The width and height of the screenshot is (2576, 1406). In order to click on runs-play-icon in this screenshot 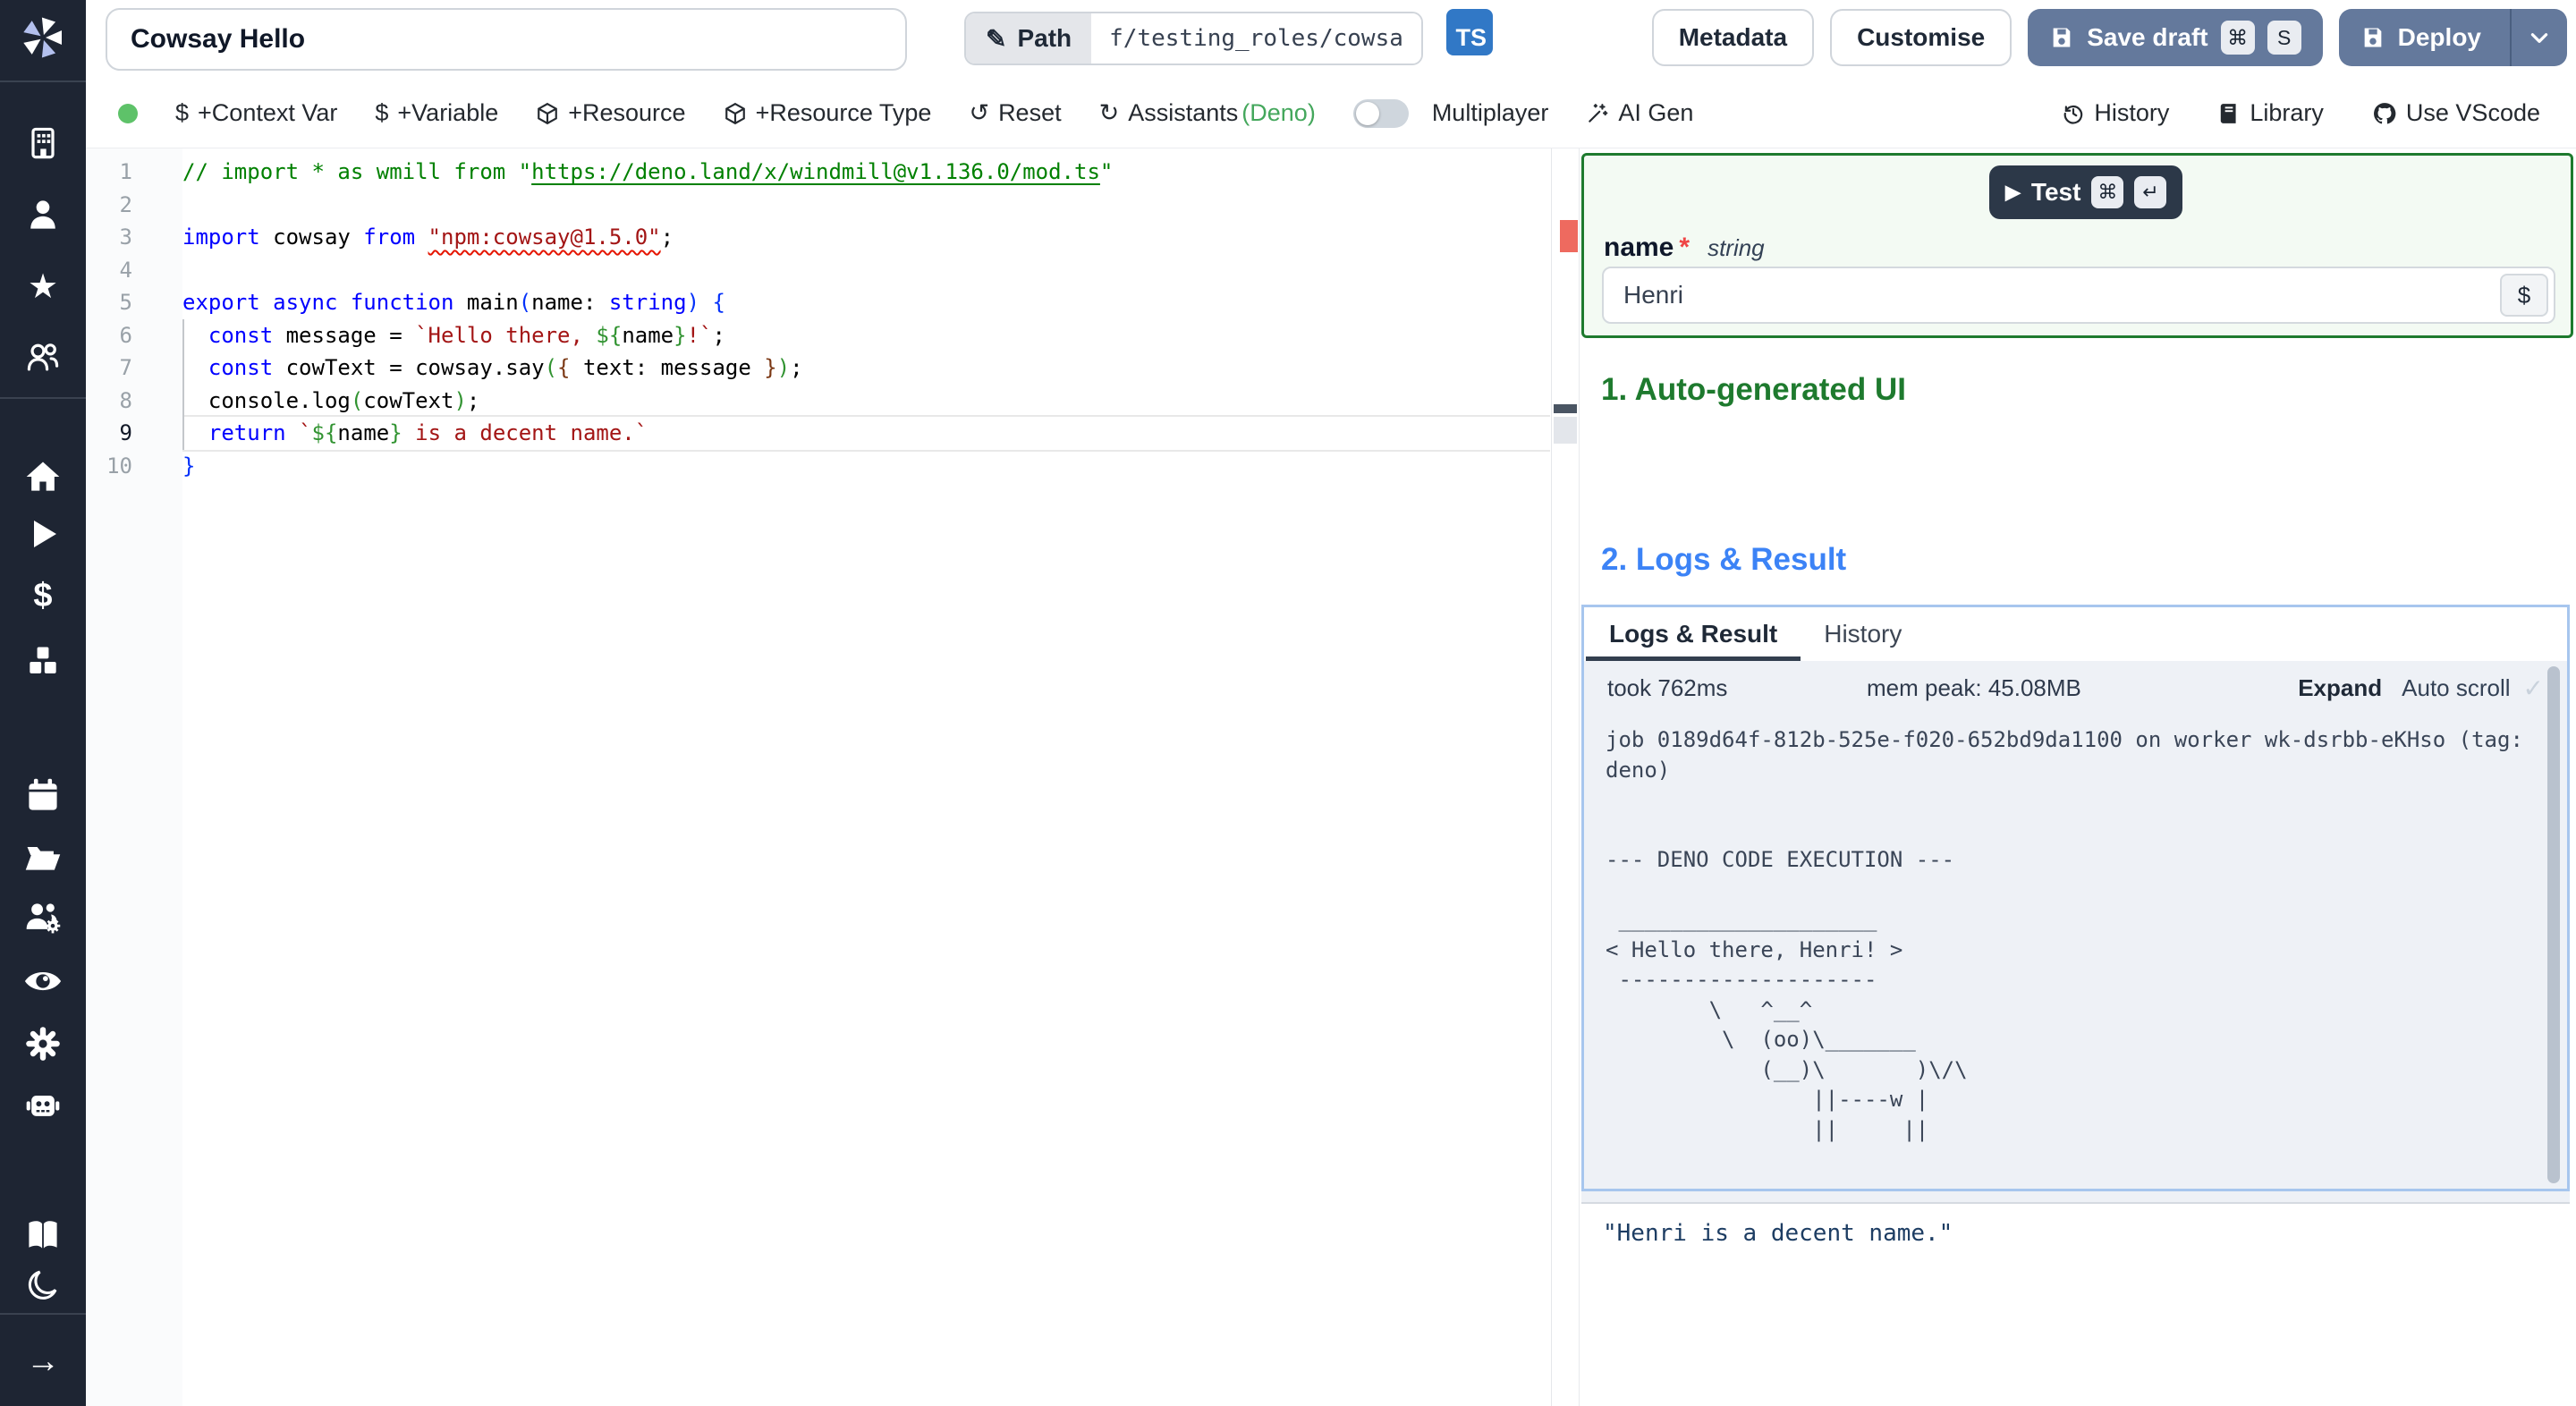, I will do `click(43, 534)`.